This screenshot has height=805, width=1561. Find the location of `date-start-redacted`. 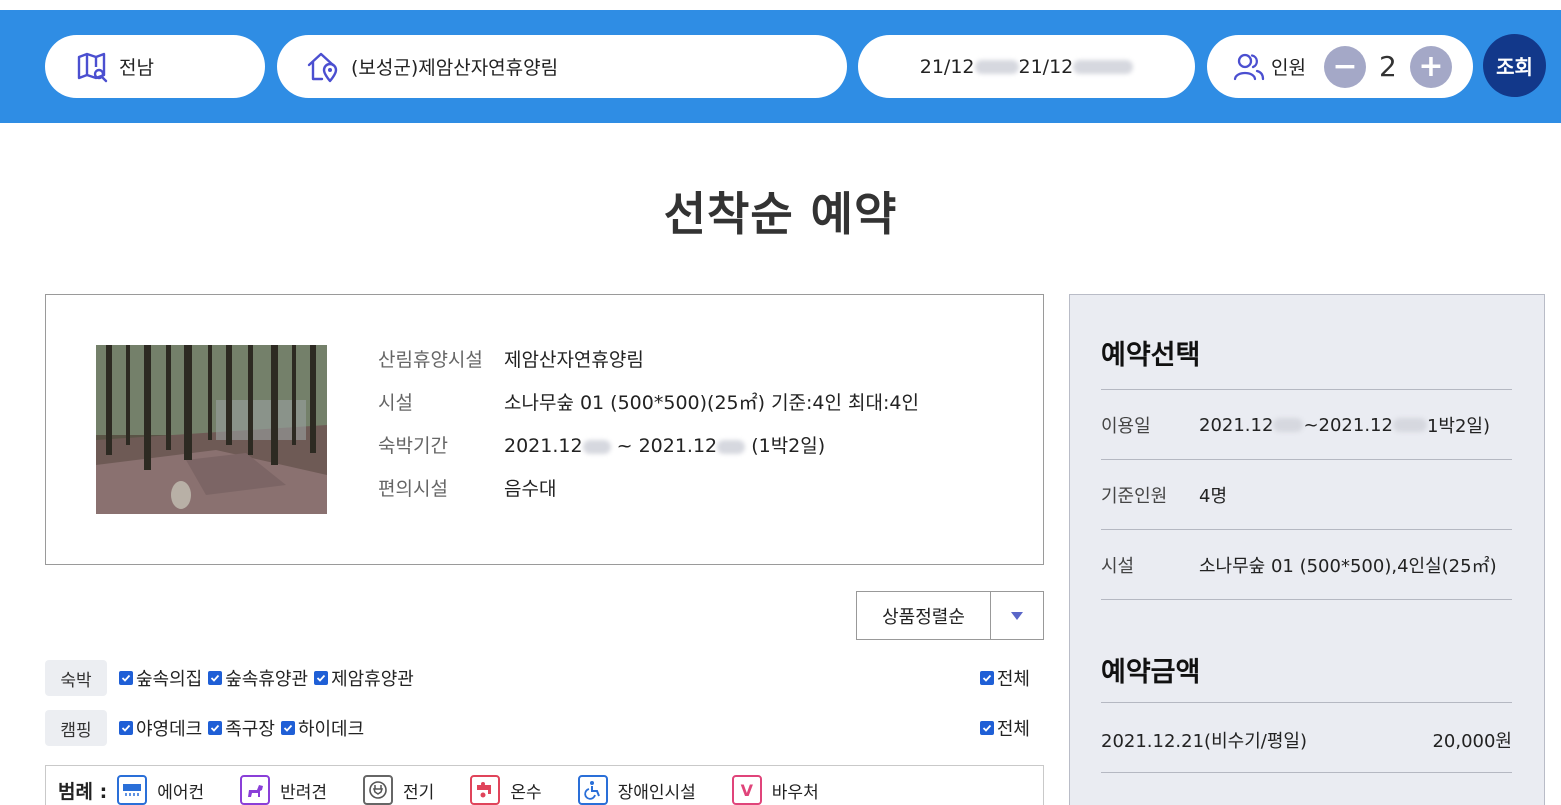

date-start-redacted is located at coordinates (996, 66).